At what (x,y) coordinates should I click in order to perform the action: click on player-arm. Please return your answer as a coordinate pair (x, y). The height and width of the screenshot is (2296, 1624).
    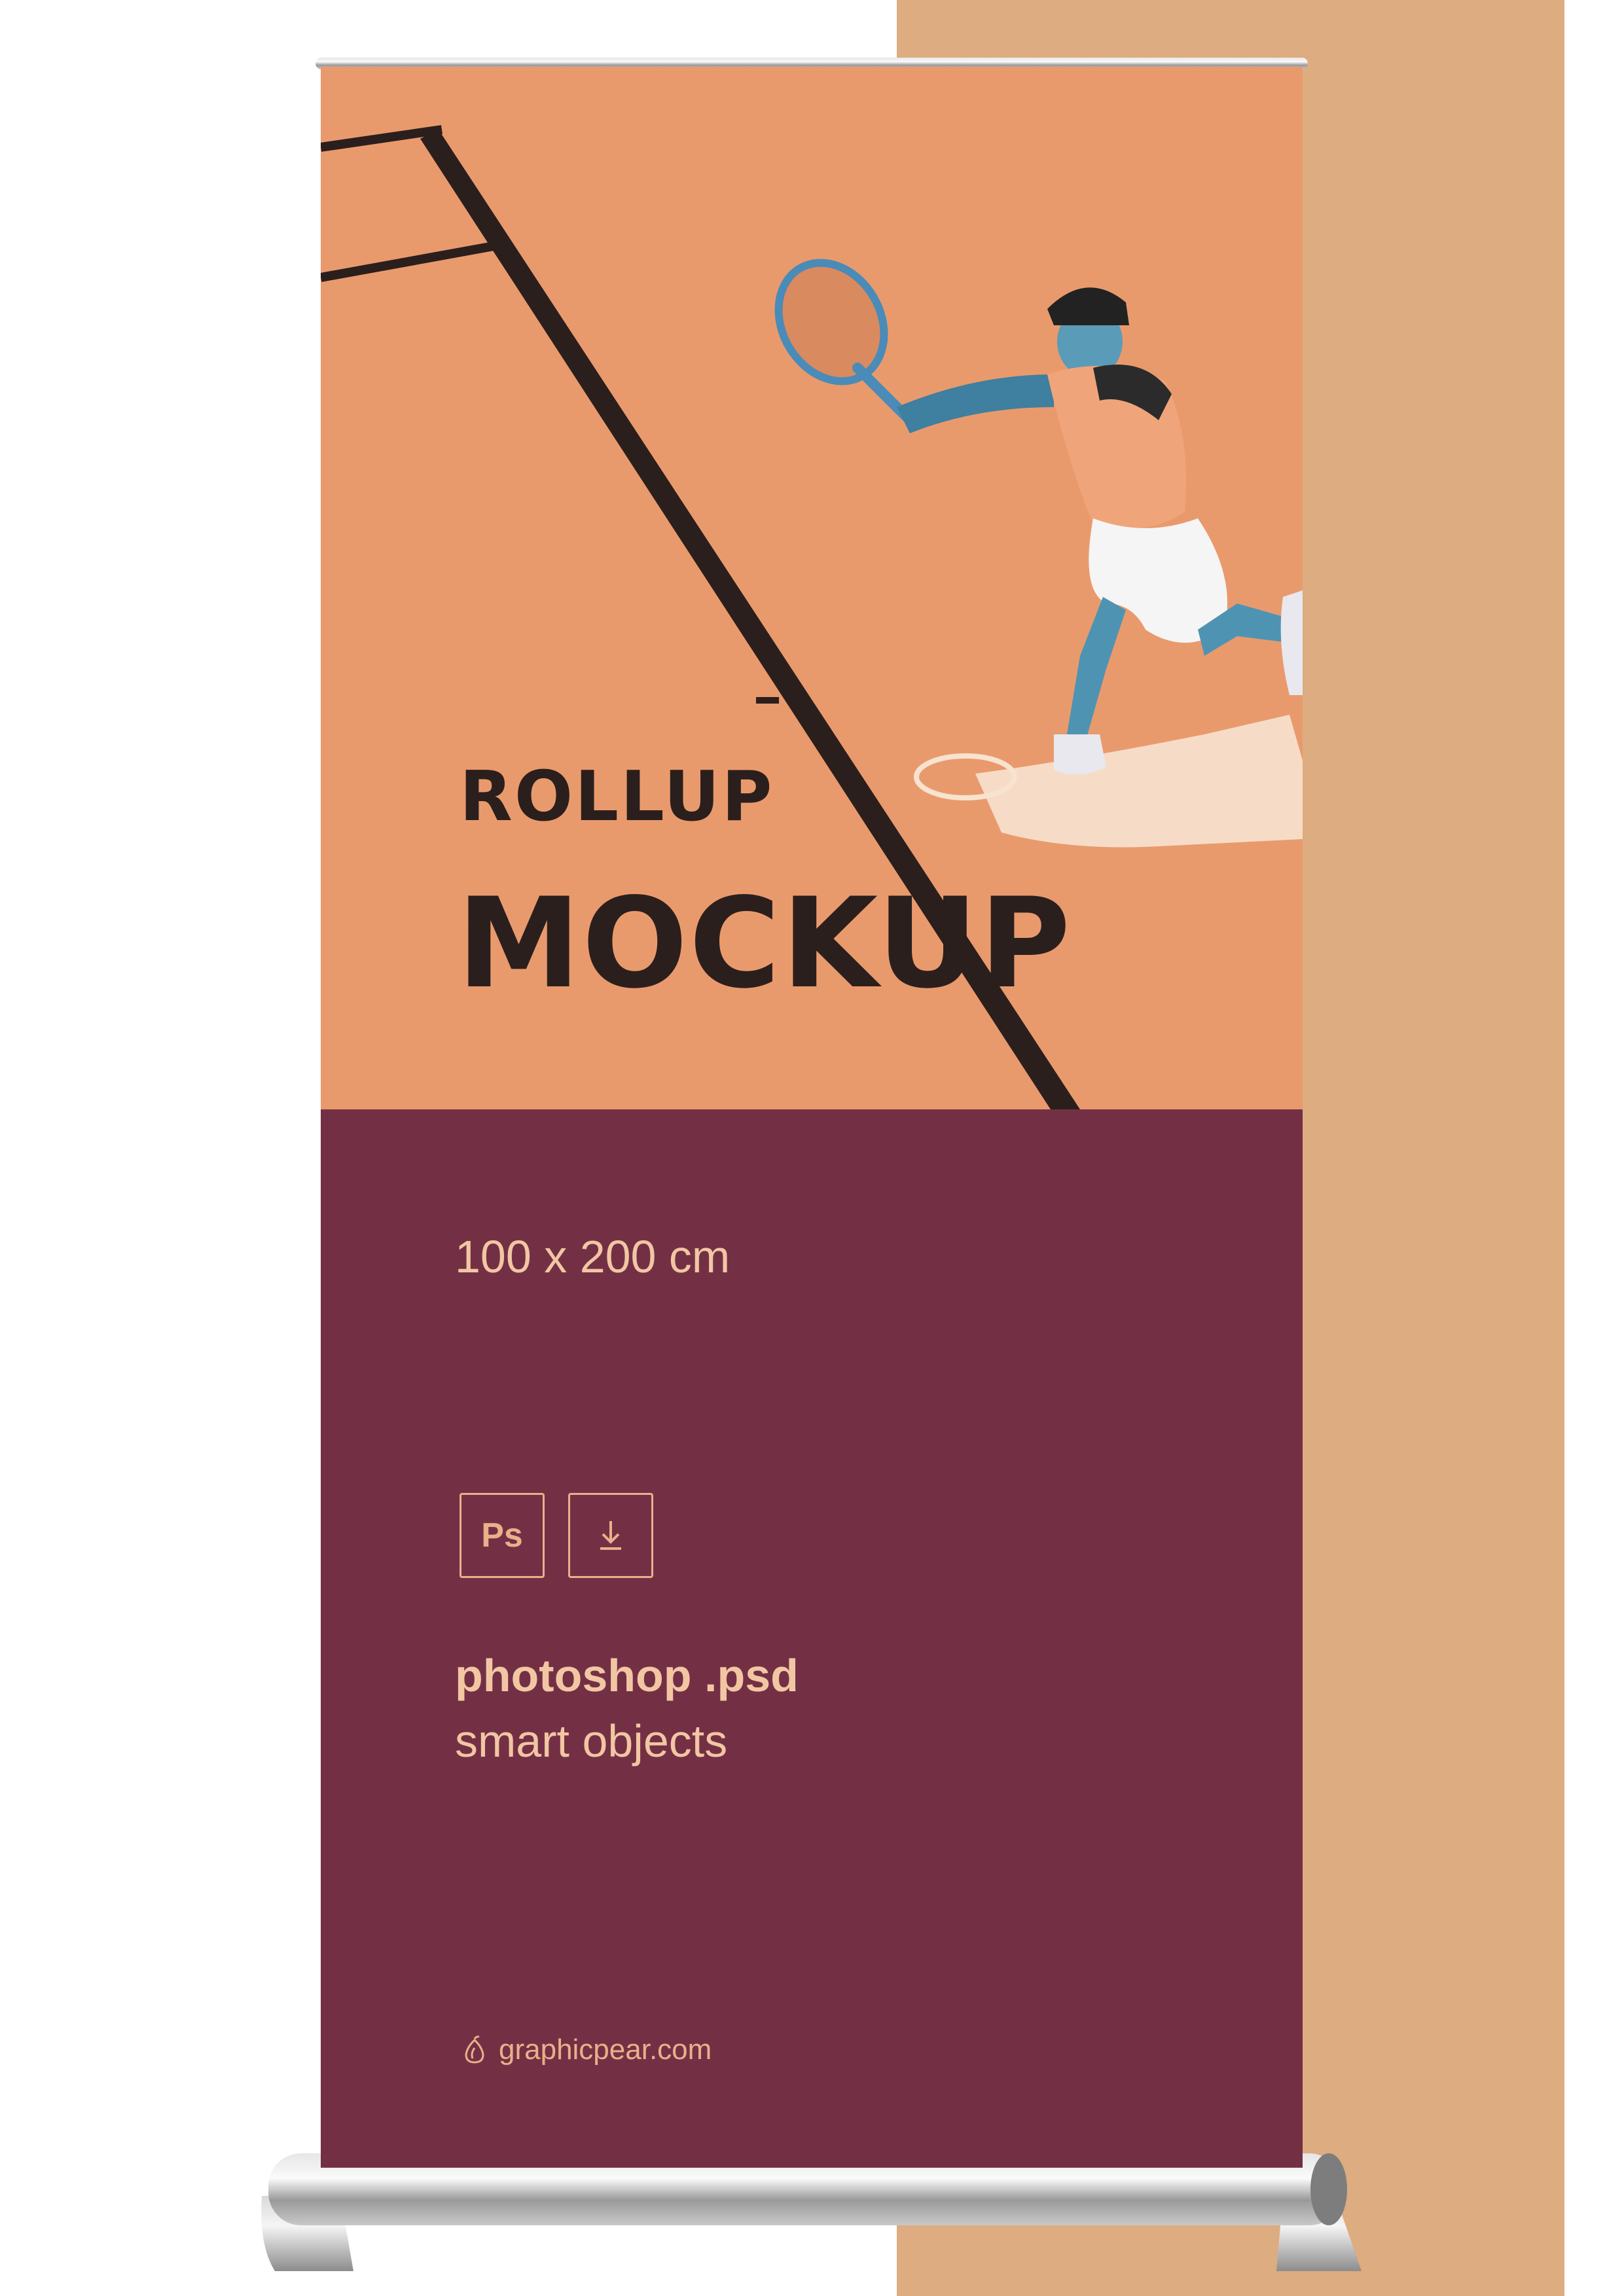
    Looking at the image, I should click on (975, 403).